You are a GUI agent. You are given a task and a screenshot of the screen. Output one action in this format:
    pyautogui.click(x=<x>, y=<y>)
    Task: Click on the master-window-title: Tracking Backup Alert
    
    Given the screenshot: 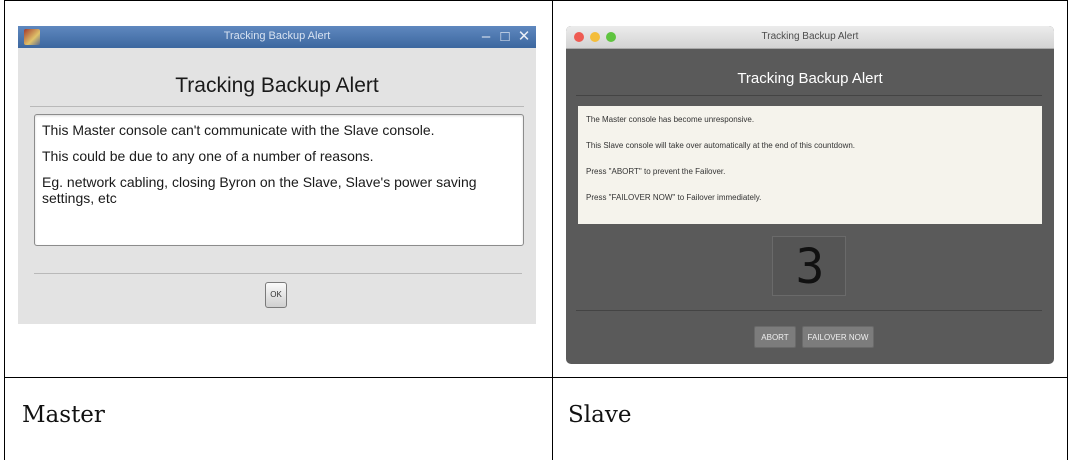 What is the action you would take?
    pyautogui.click(x=277, y=36)
    